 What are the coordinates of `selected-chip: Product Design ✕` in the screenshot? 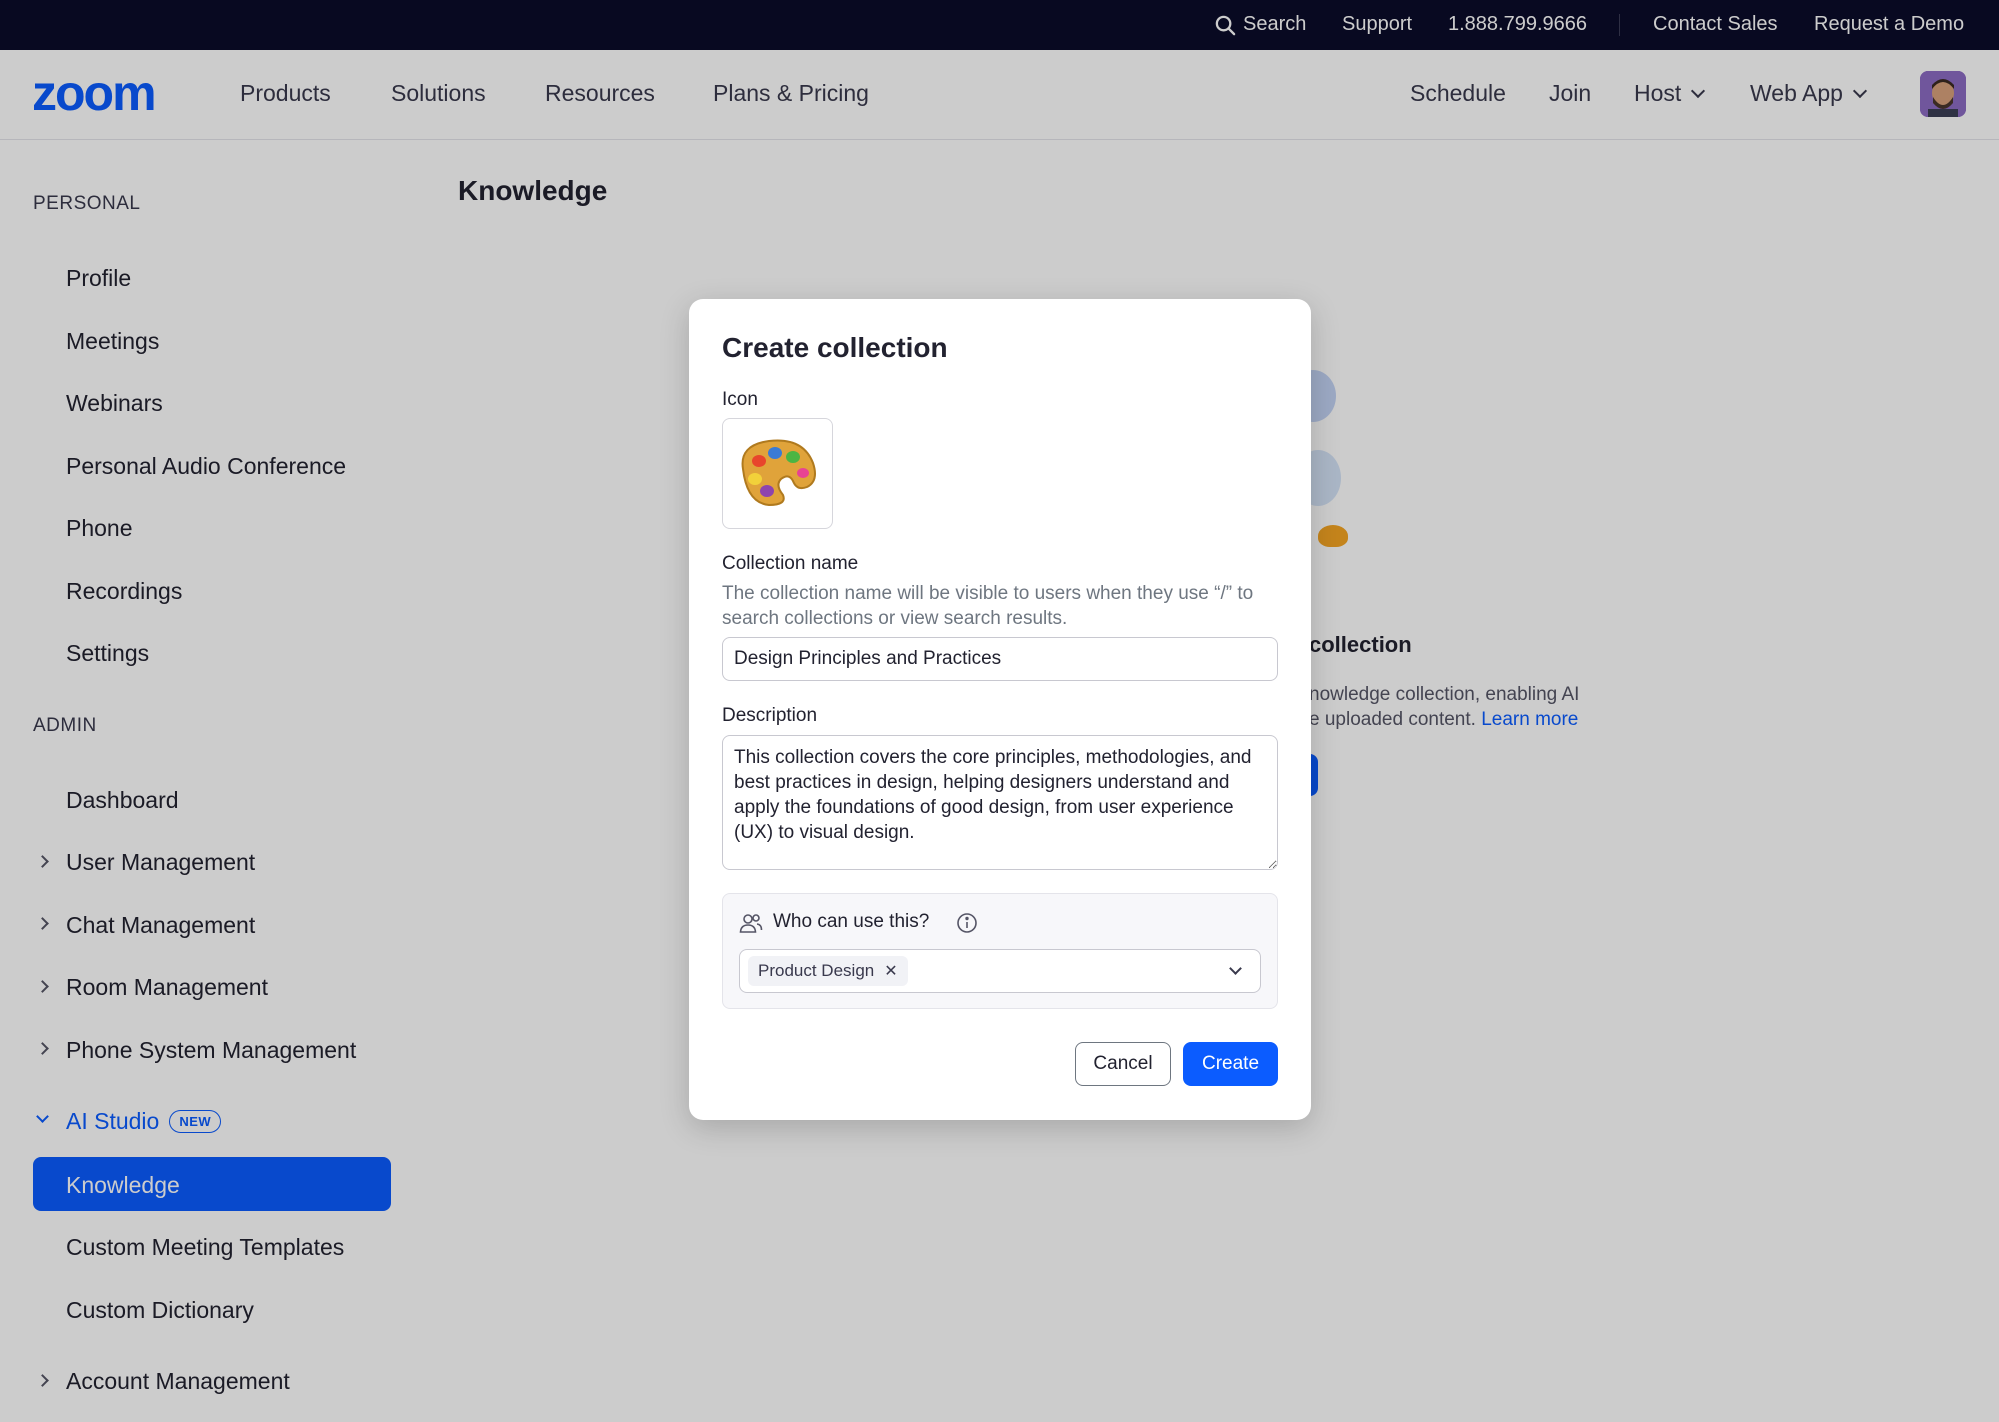 It's located at (828, 971).